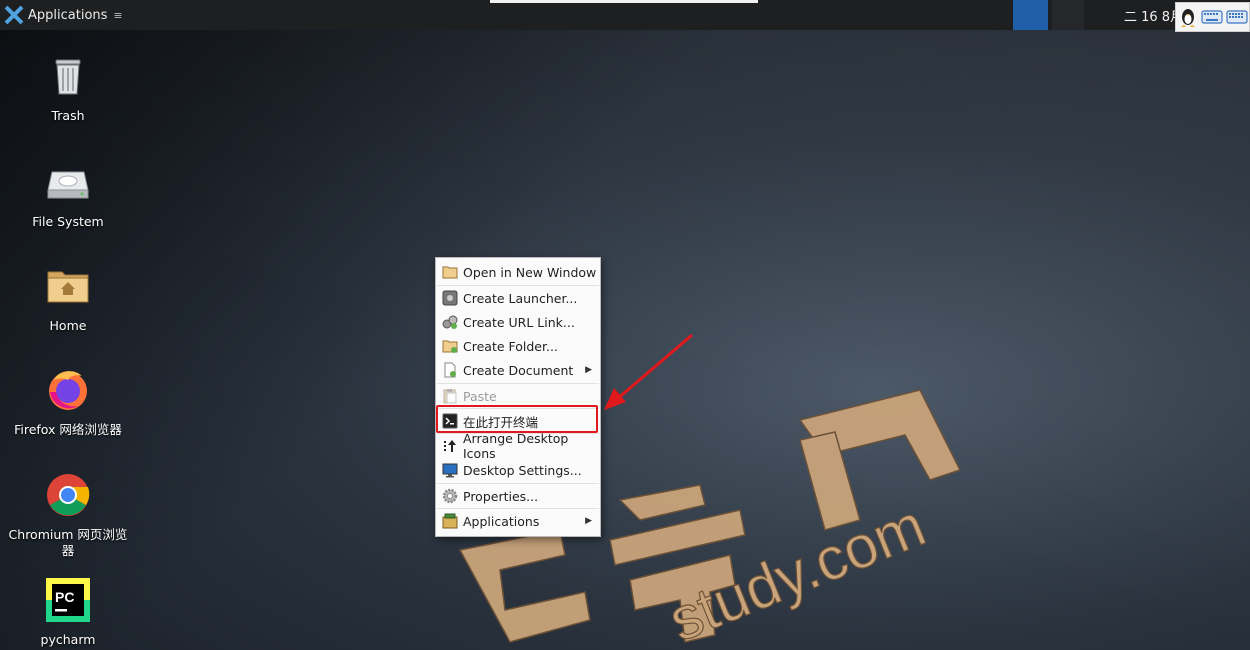 The height and width of the screenshot is (650, 1250). I want to click on new-document-icon, so click(450, 370).